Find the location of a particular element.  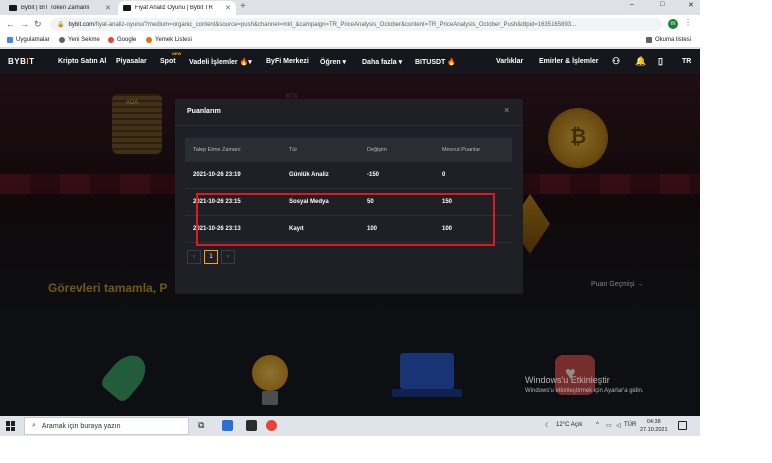

mobile-icon: ▯ is located at coordinates (660, 61).